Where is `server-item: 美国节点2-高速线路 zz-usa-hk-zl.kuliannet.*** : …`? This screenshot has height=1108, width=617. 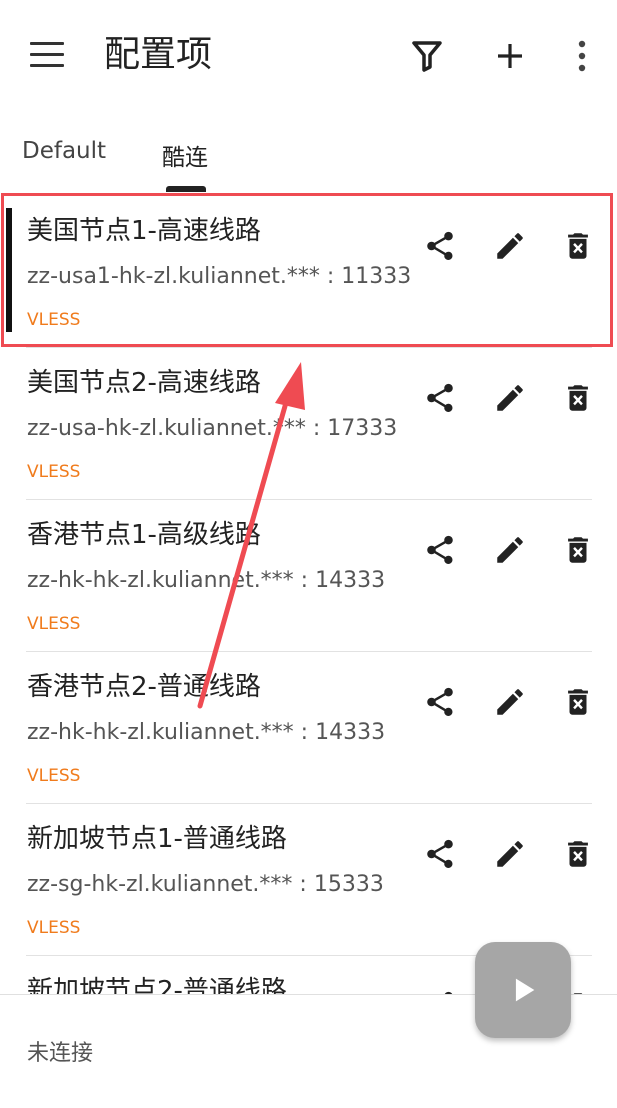 server-item: 美国节点2-高速线路 zz-usa-hk-zl.kuliannet.*** : … is located at coordinates (308, 424).